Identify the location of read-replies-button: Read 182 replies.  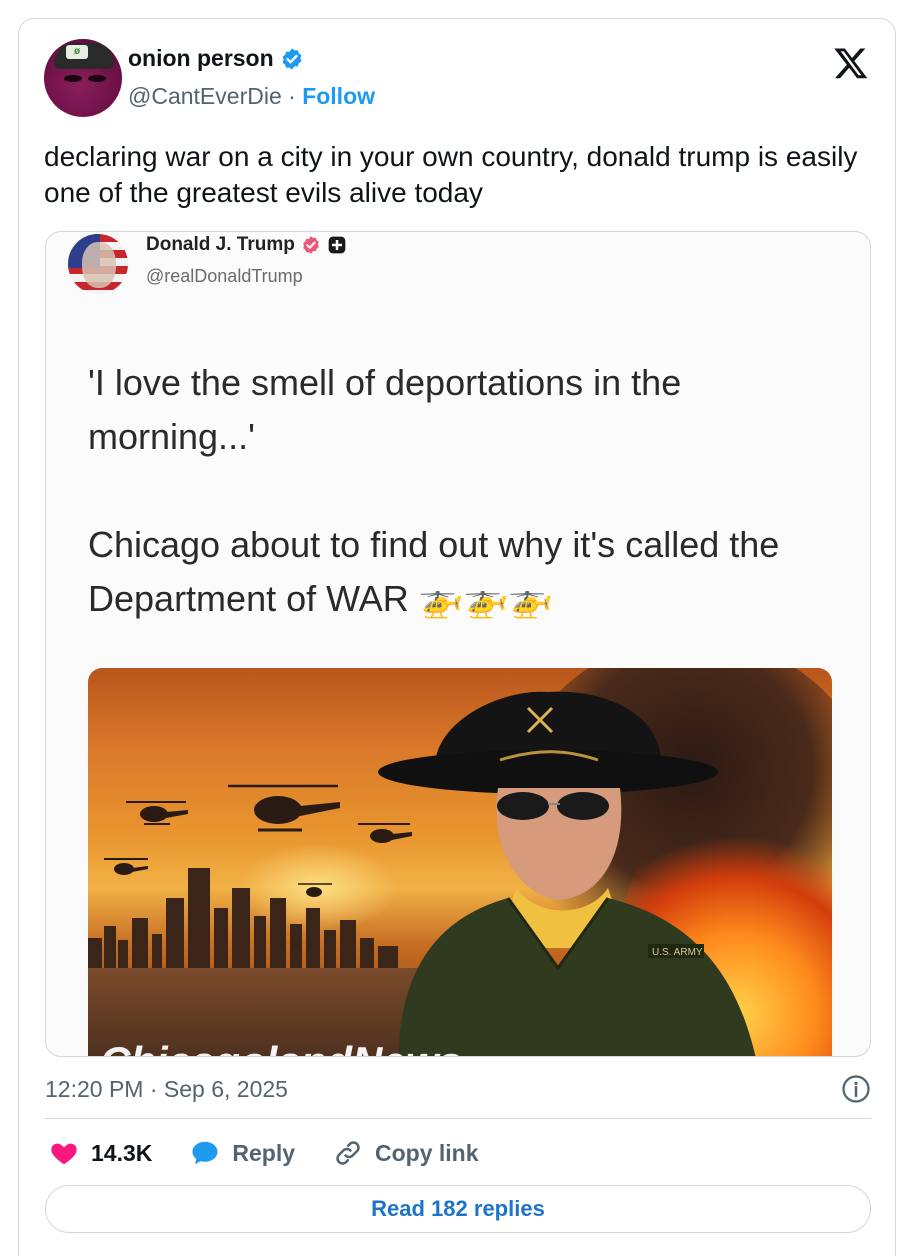
(458, 1209).